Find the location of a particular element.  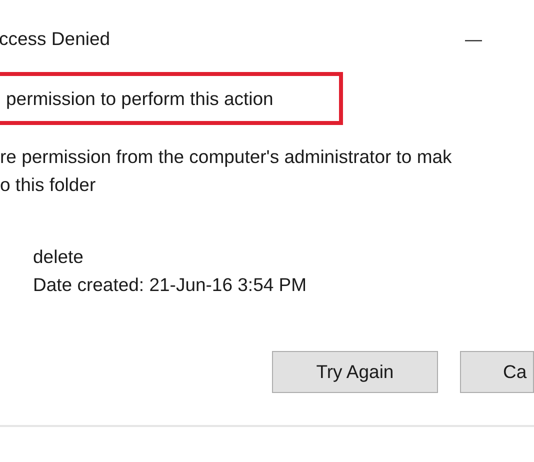

message-line: re permission from the computer's administrator to mak is located at coordinates (226, 157).